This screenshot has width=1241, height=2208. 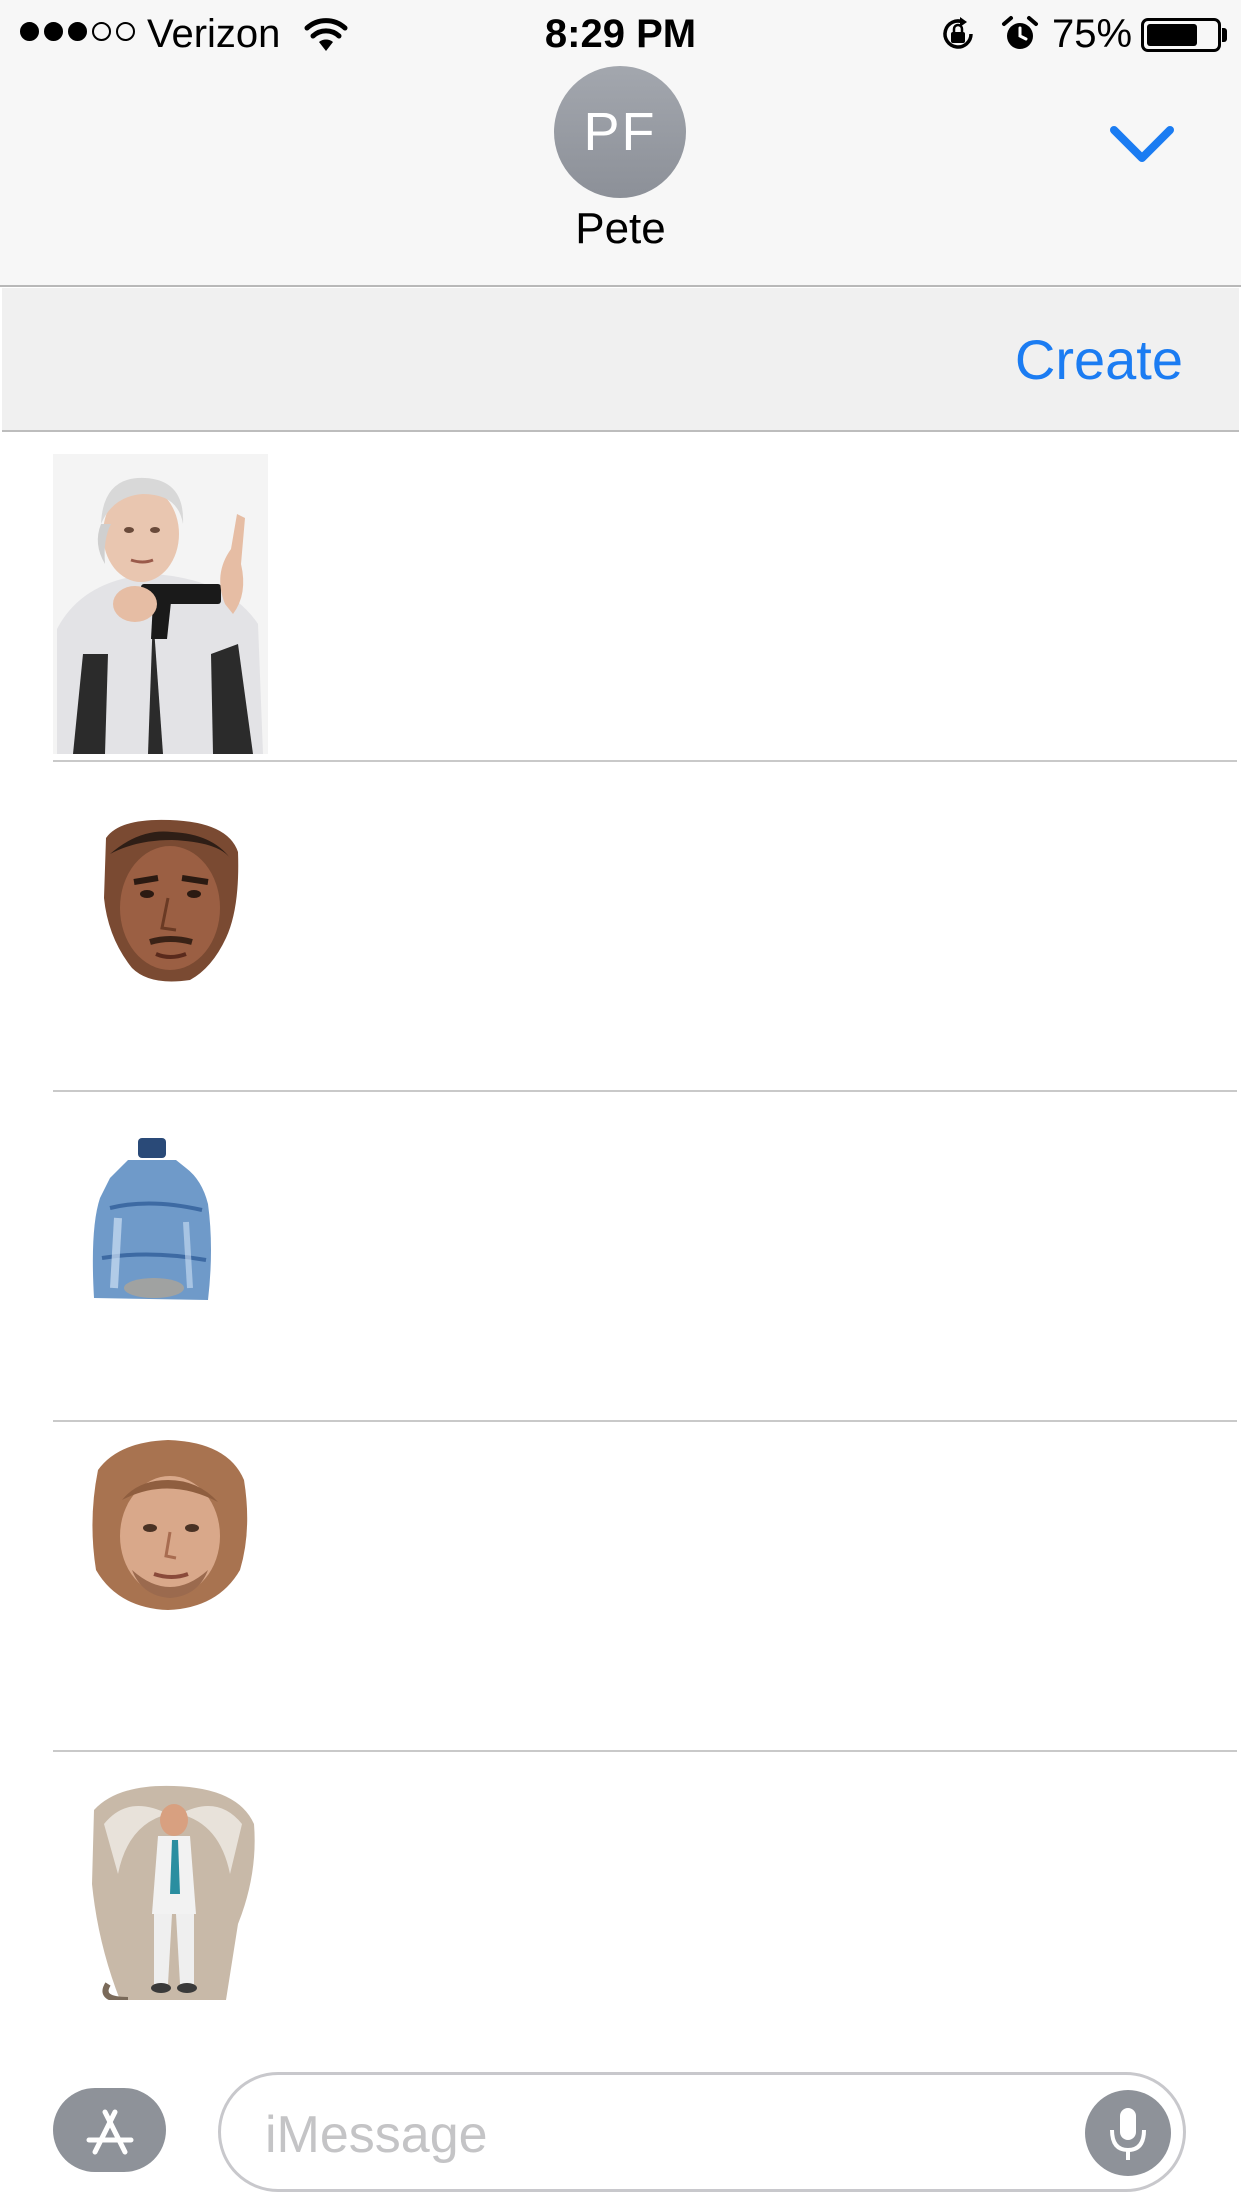 What do you see at coordinates (620, 132) in the screenshot?
I see `contact-avatar: PF` at bounding box center [620, 132].